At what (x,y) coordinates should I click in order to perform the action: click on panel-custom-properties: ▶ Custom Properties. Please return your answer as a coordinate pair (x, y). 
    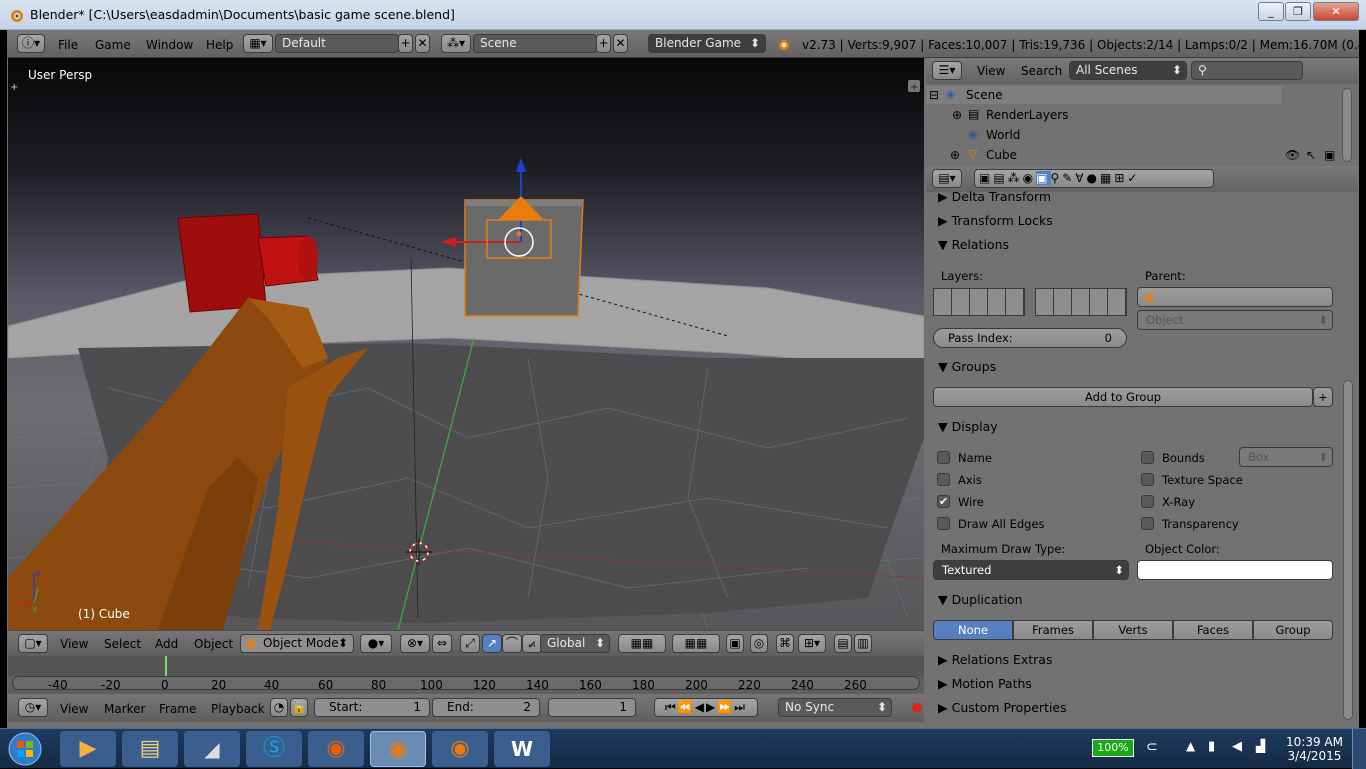
    Looking at the image, I should click on (1002, 707).